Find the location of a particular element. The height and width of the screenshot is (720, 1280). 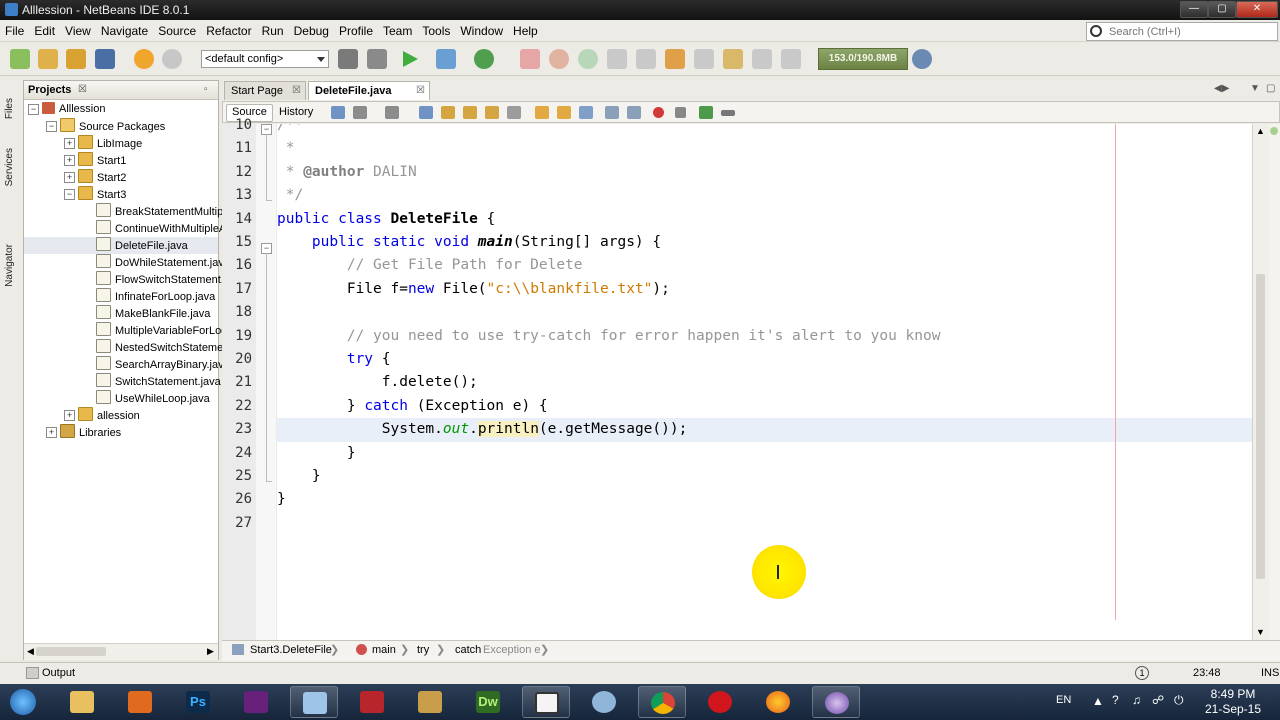

output-icon is located at coordinates (32, 673).